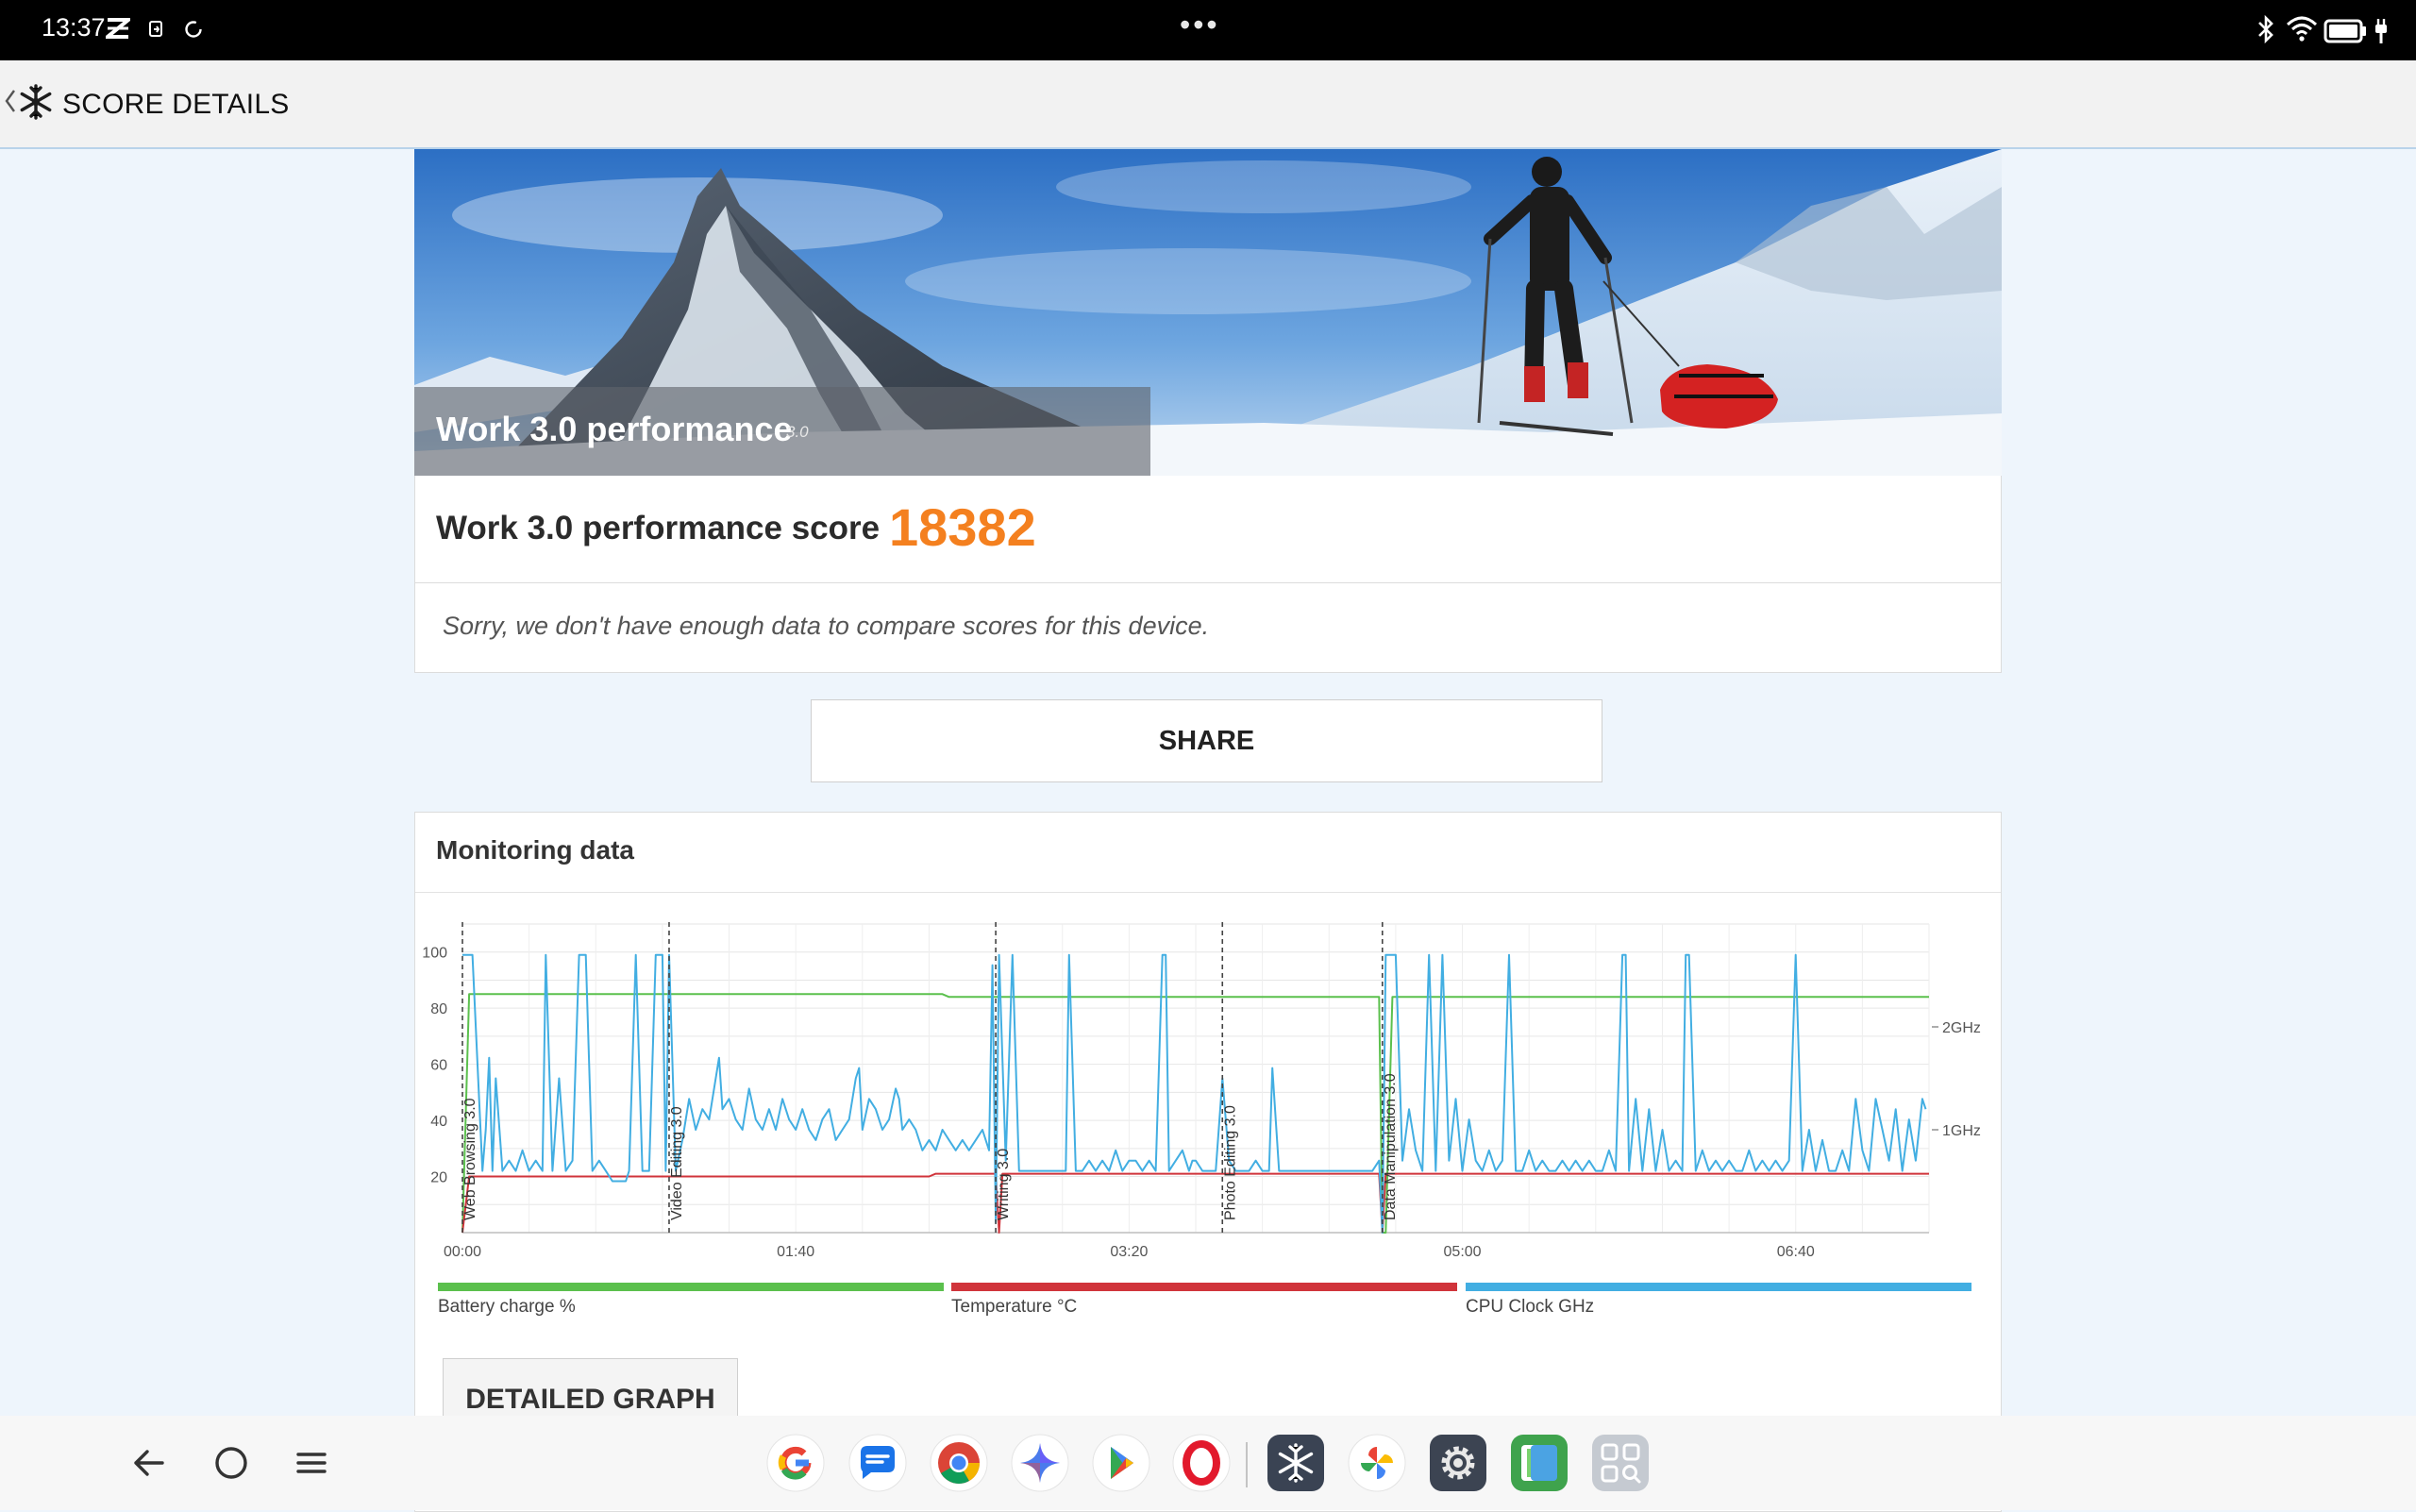  I want to click on legend-temperature-label: Temperature °C, so click(1015, 1307).